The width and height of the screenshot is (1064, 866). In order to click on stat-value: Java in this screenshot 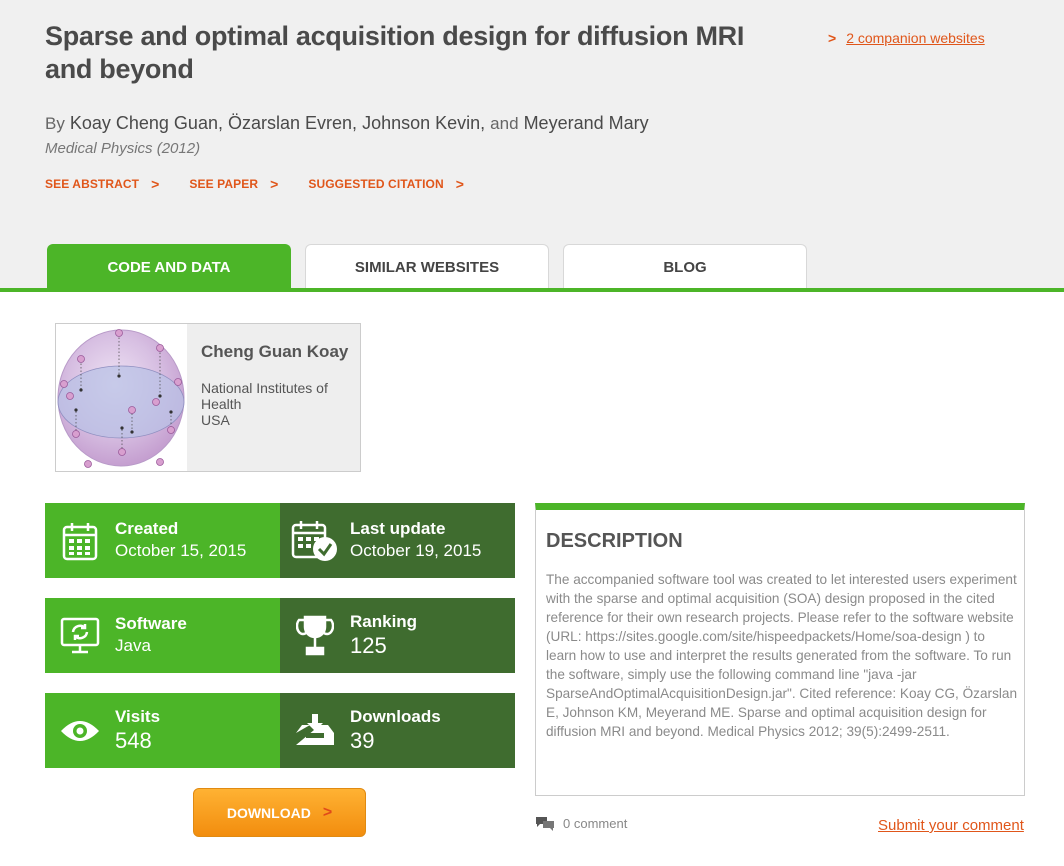, I will do `click(133, 645)`.